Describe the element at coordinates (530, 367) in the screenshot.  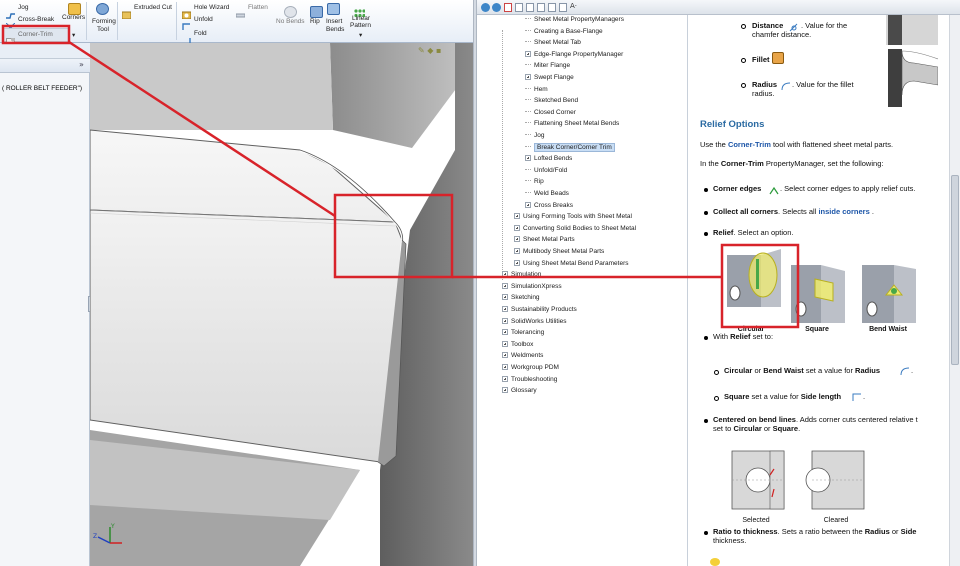
I see `toc-item: Workgroup PDM` at that location.